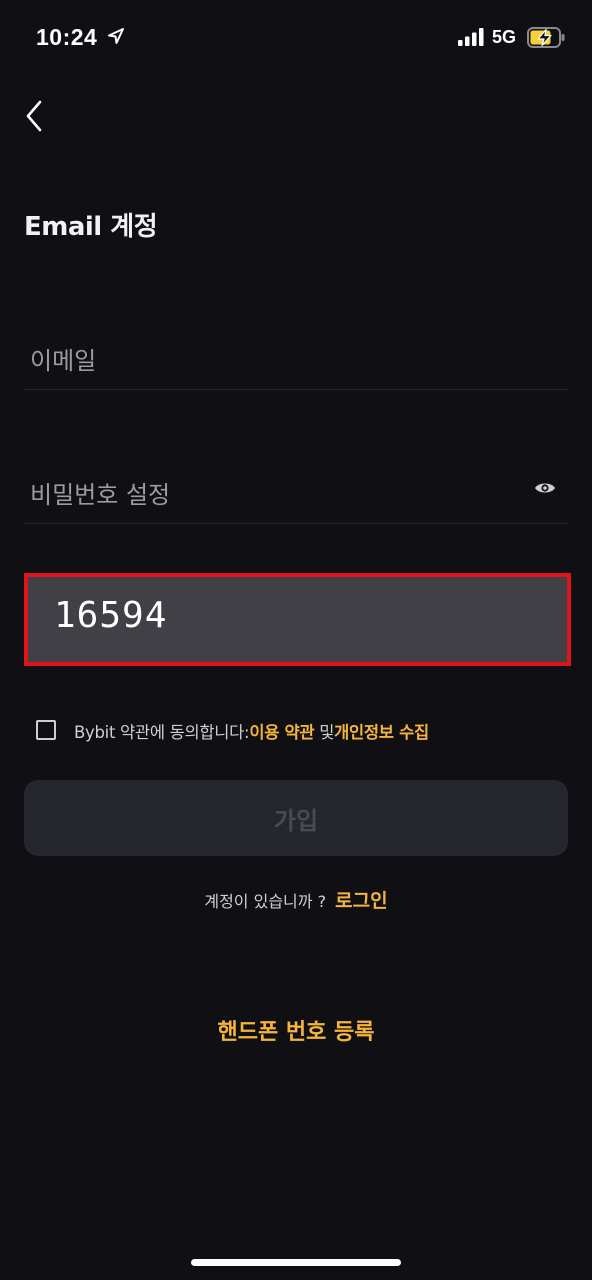 The height and width of the screenshot is (1280, 592). Describe the element at coordinates (296, 1262) in the screenshot. I see `home-indicator` at that location.